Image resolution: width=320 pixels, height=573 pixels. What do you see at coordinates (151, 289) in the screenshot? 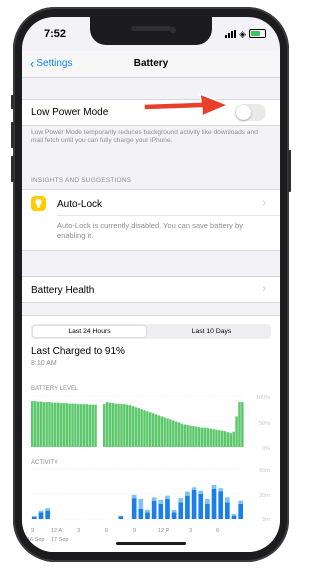
I see `battery-health-row: Battery Health ›` at bounding box center [151, 289].